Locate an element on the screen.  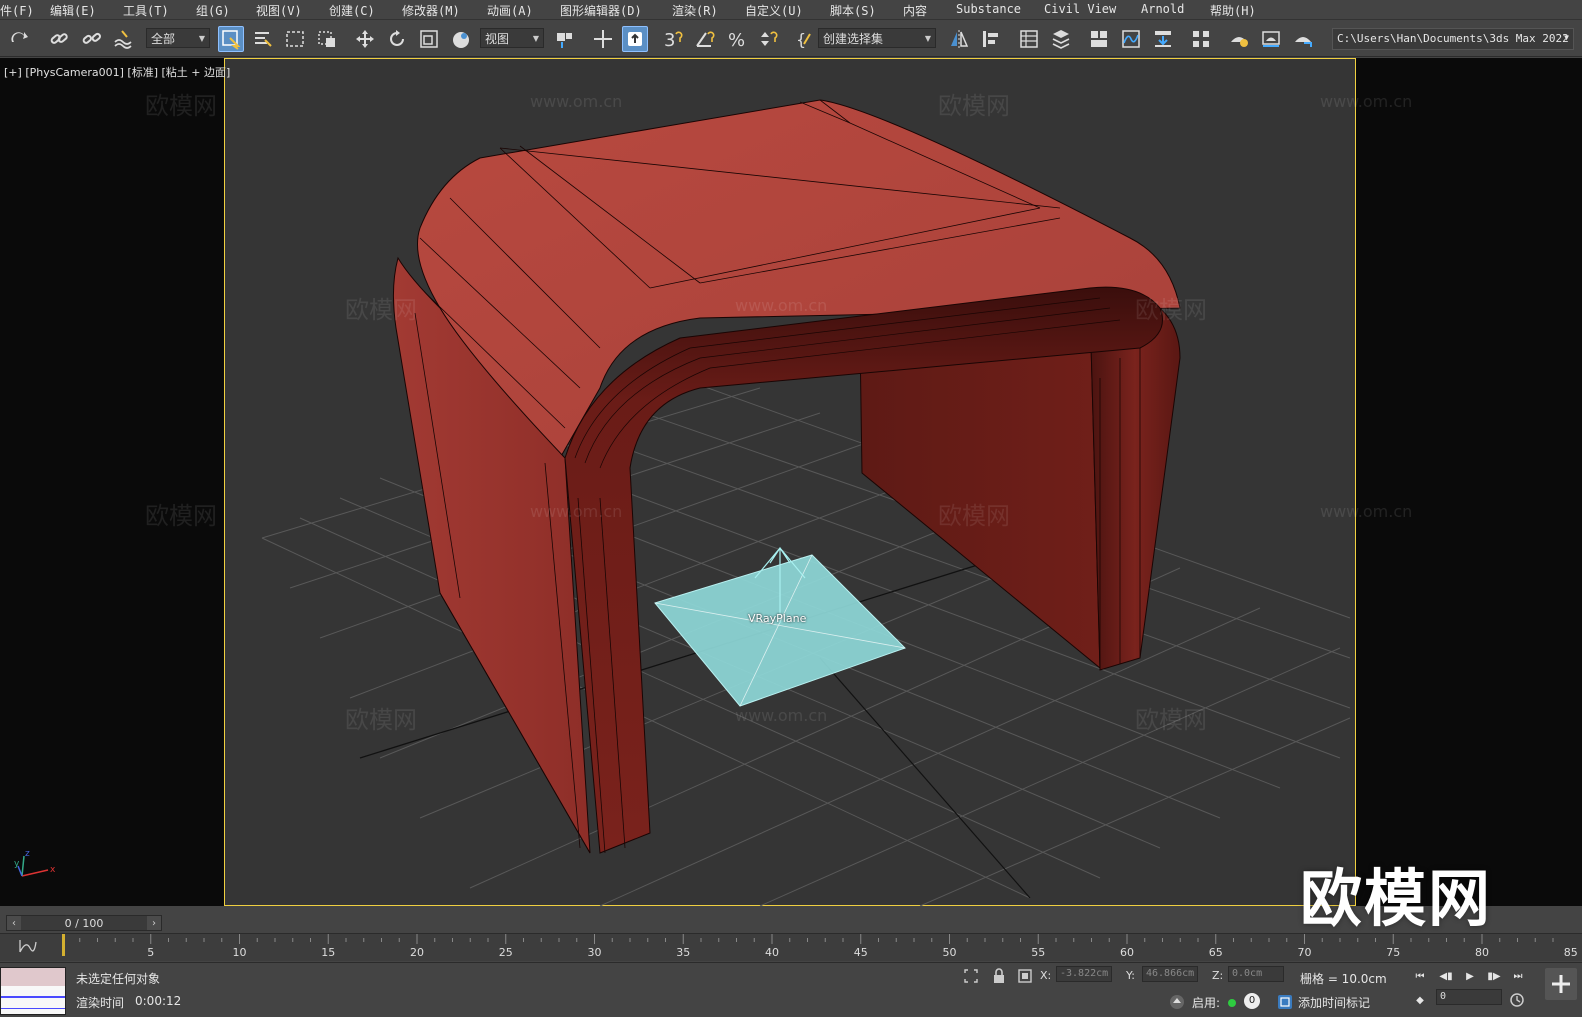
named-selection-dropdown: 创建选择集 ▼ is located at coordinates (877, 38).